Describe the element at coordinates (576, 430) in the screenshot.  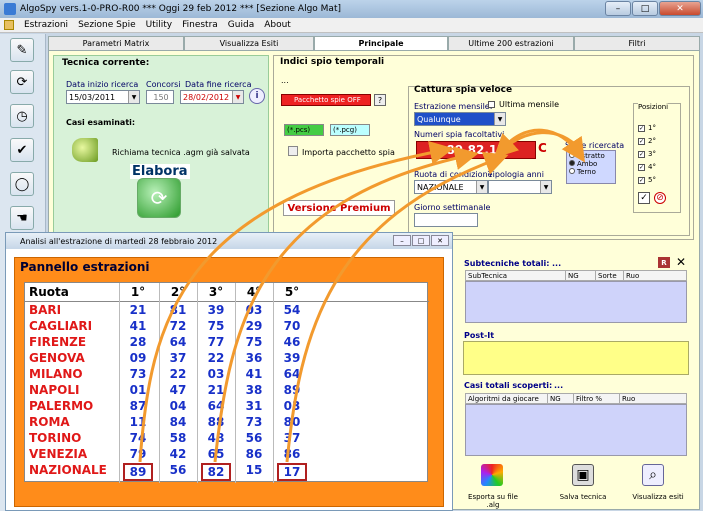
I see `casi-grid` at that location.